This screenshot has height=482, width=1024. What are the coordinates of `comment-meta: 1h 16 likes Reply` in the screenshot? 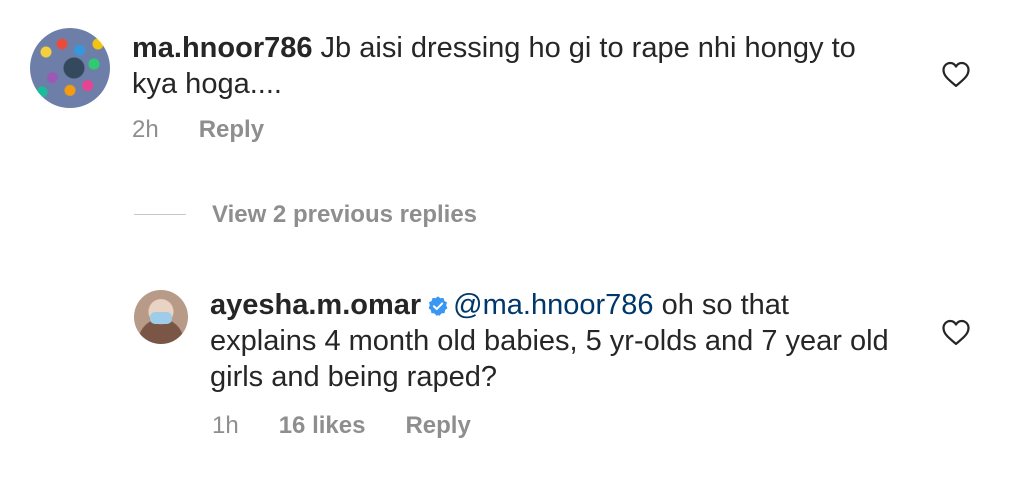 It's located at (361, 426).